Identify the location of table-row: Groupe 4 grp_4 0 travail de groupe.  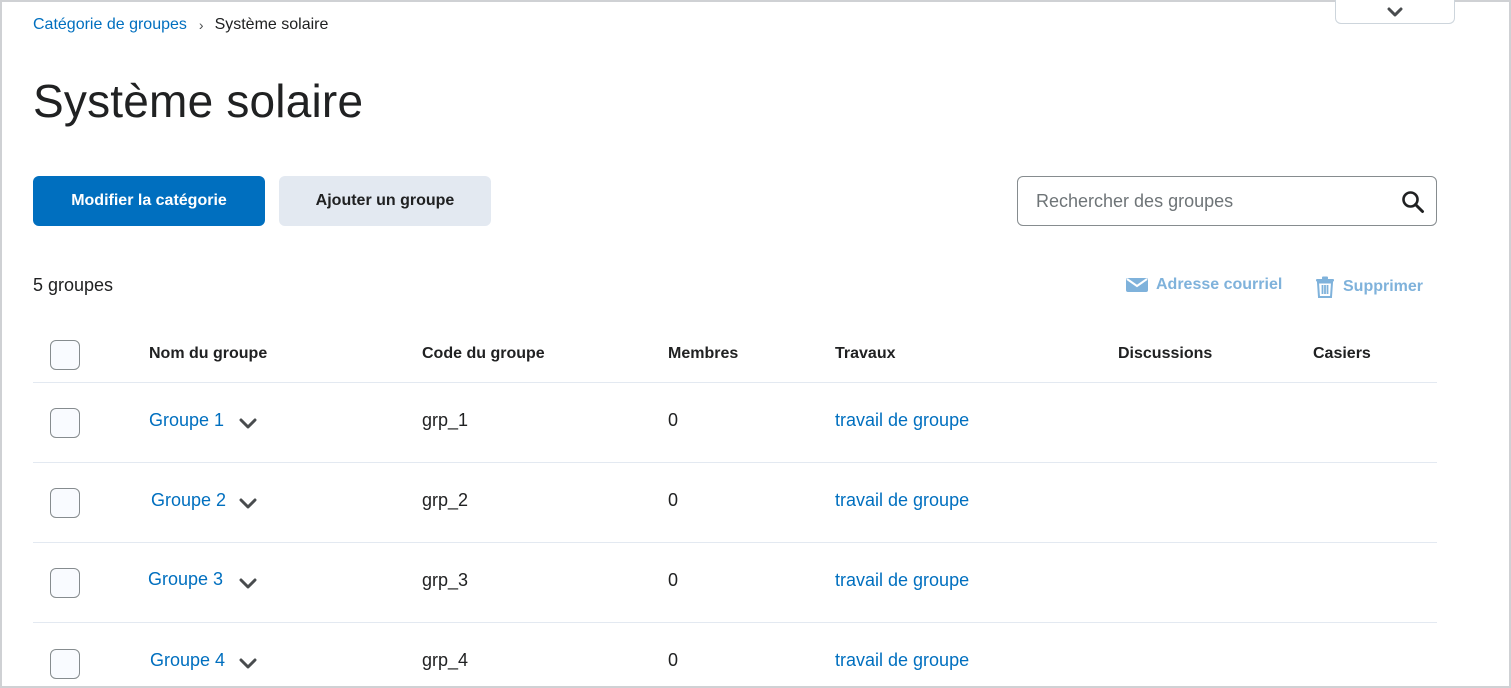
(735, 655).